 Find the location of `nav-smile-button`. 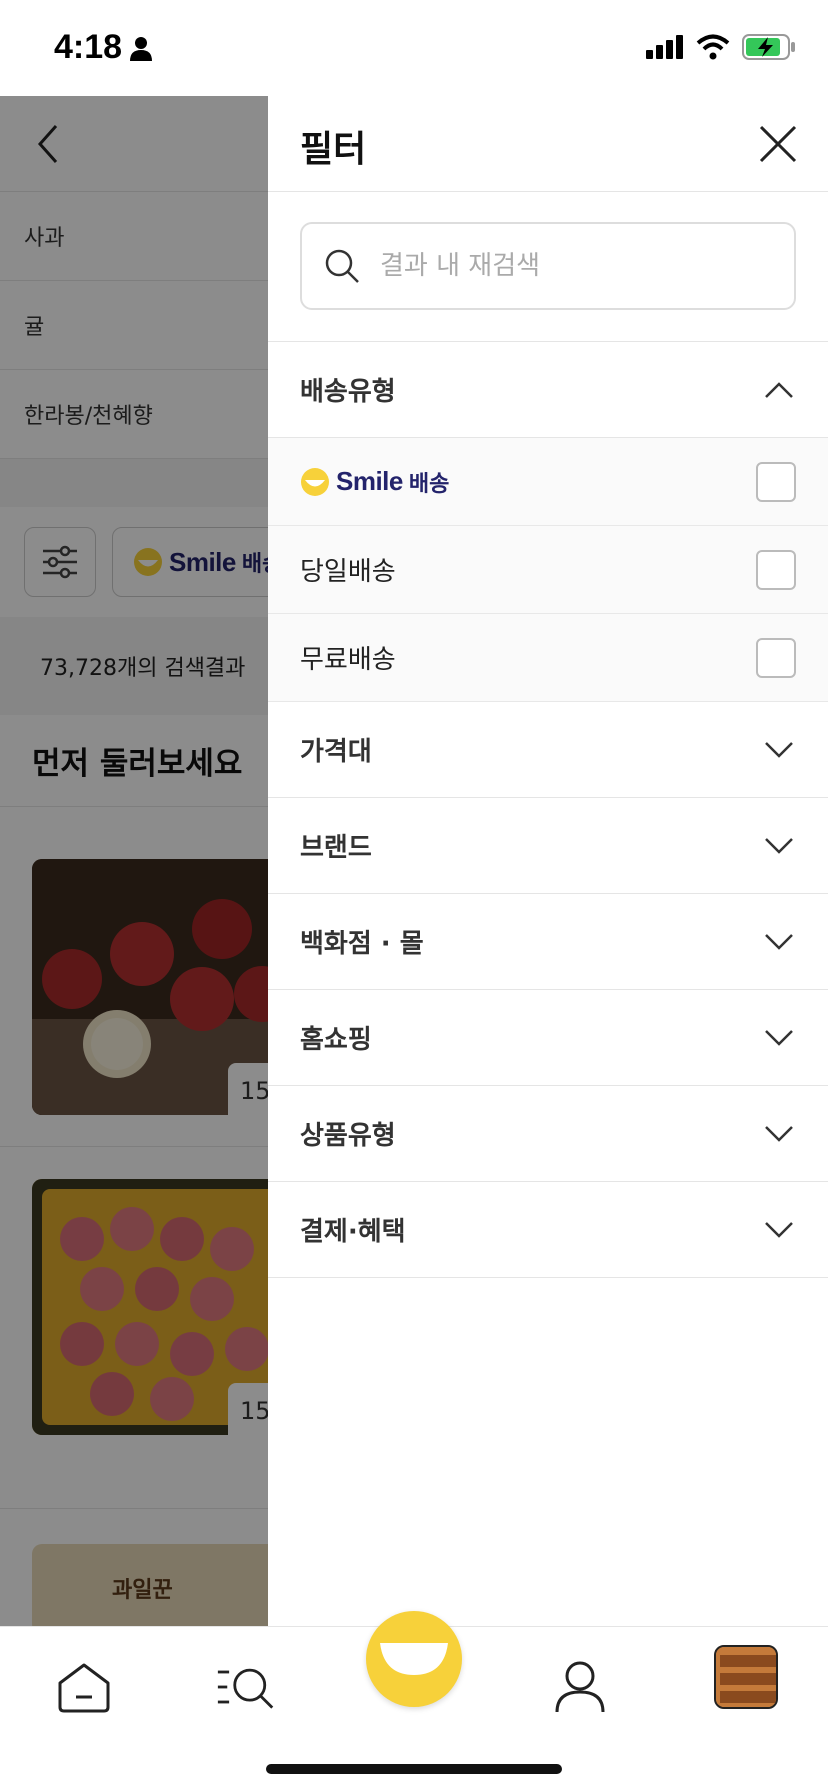

nav-smile-button is located at coordinates (414, 1659).